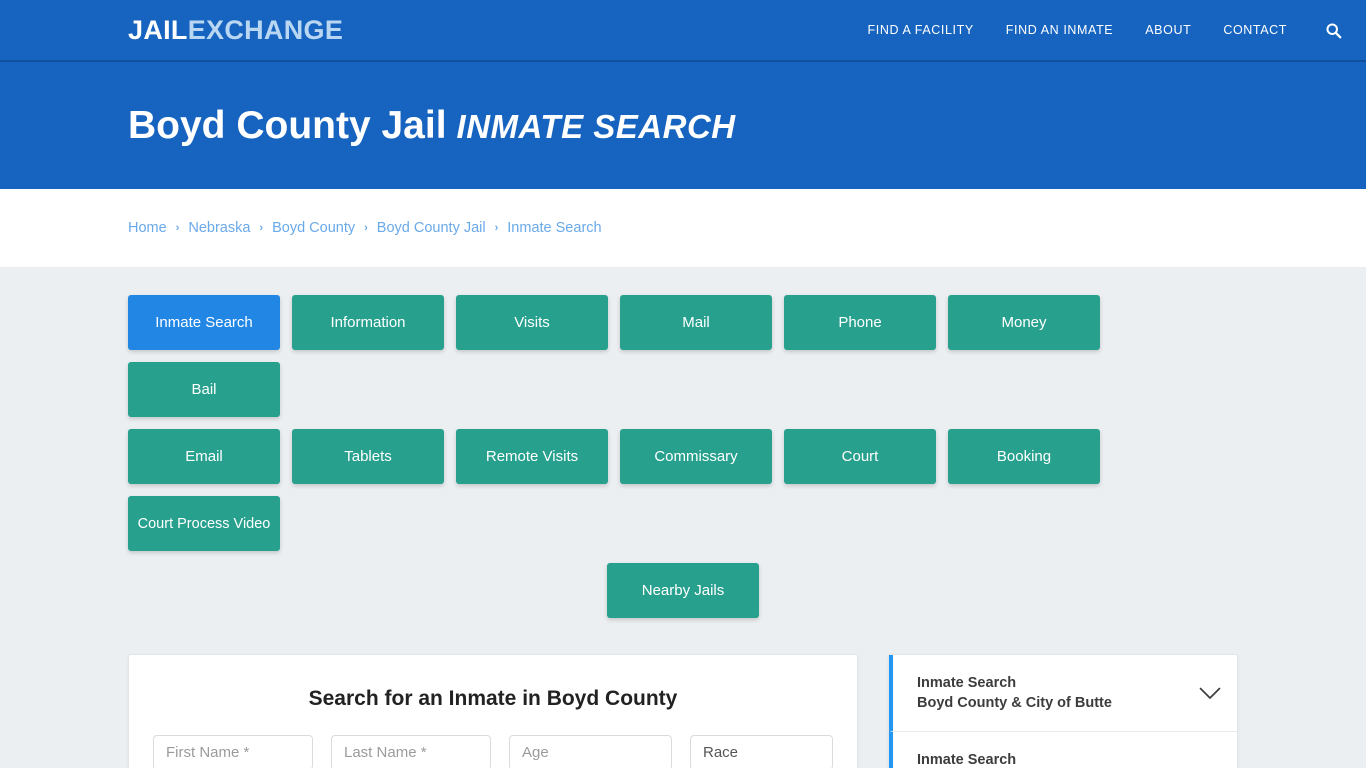  I want to click on last-name-input, so click(411, 751).